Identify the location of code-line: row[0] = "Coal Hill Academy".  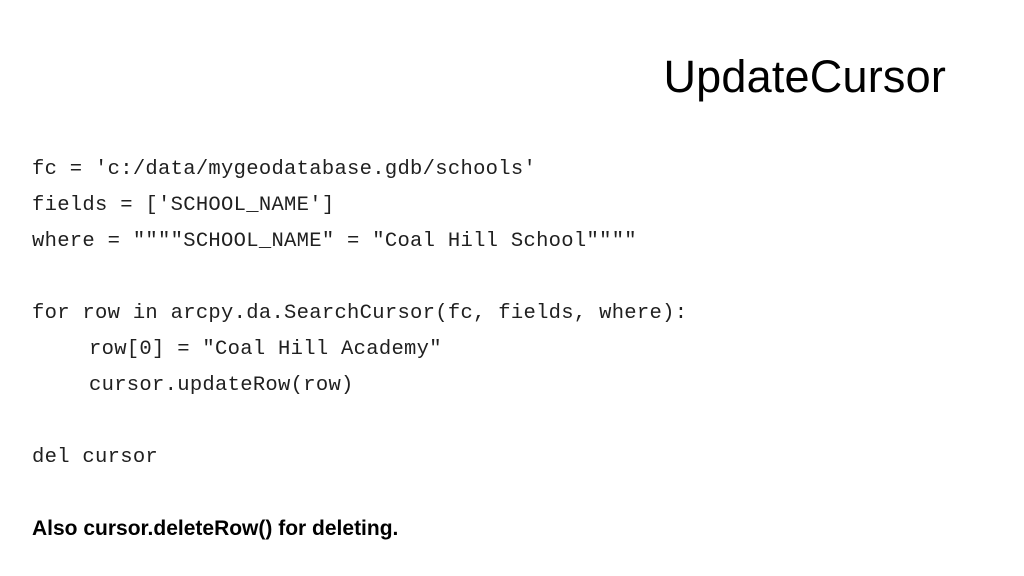
(265, 349).